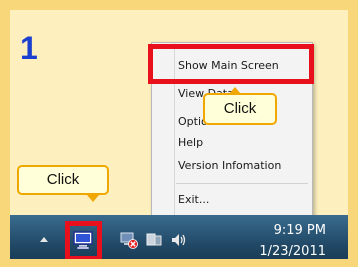 The image size is (358, 267). I want to click on tray-click-callout: Click, so click(63, 180).